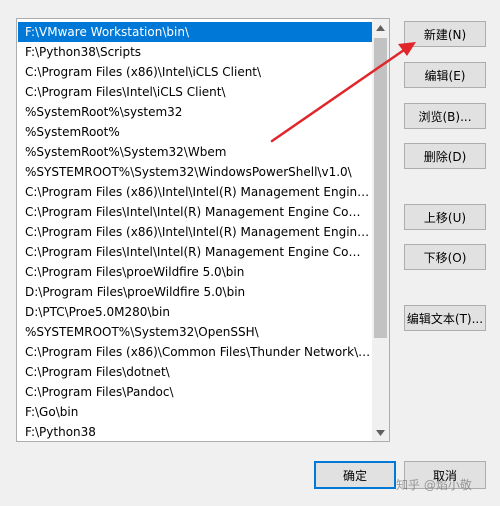  I want to click on vertical-scrollbar, so click(380, 230).